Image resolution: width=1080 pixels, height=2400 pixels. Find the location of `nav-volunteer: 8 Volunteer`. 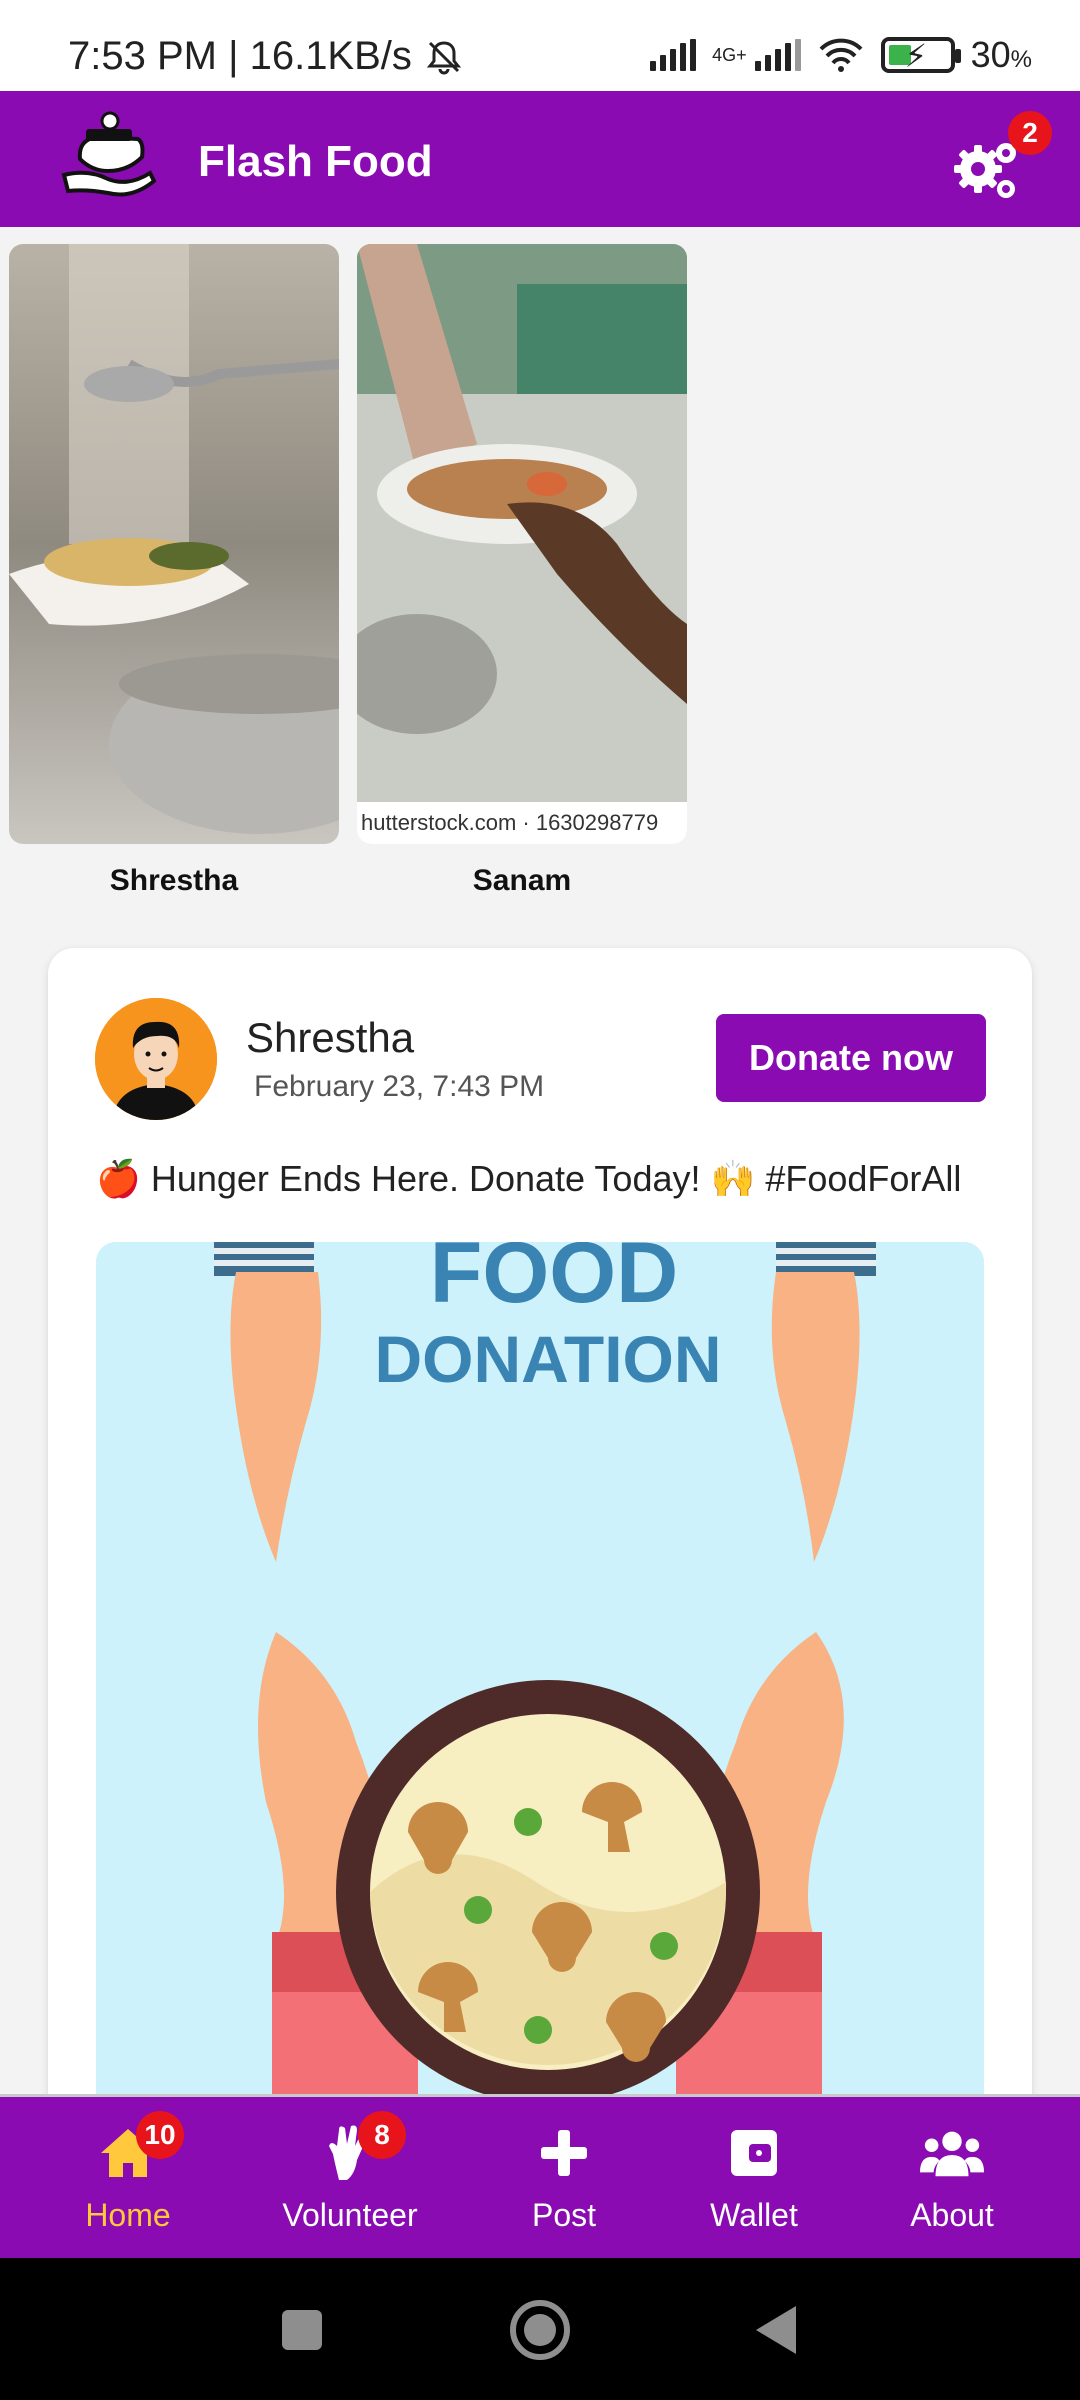

nav-volunteer: 8 Volunteer is located at coordinates (350, 2179).